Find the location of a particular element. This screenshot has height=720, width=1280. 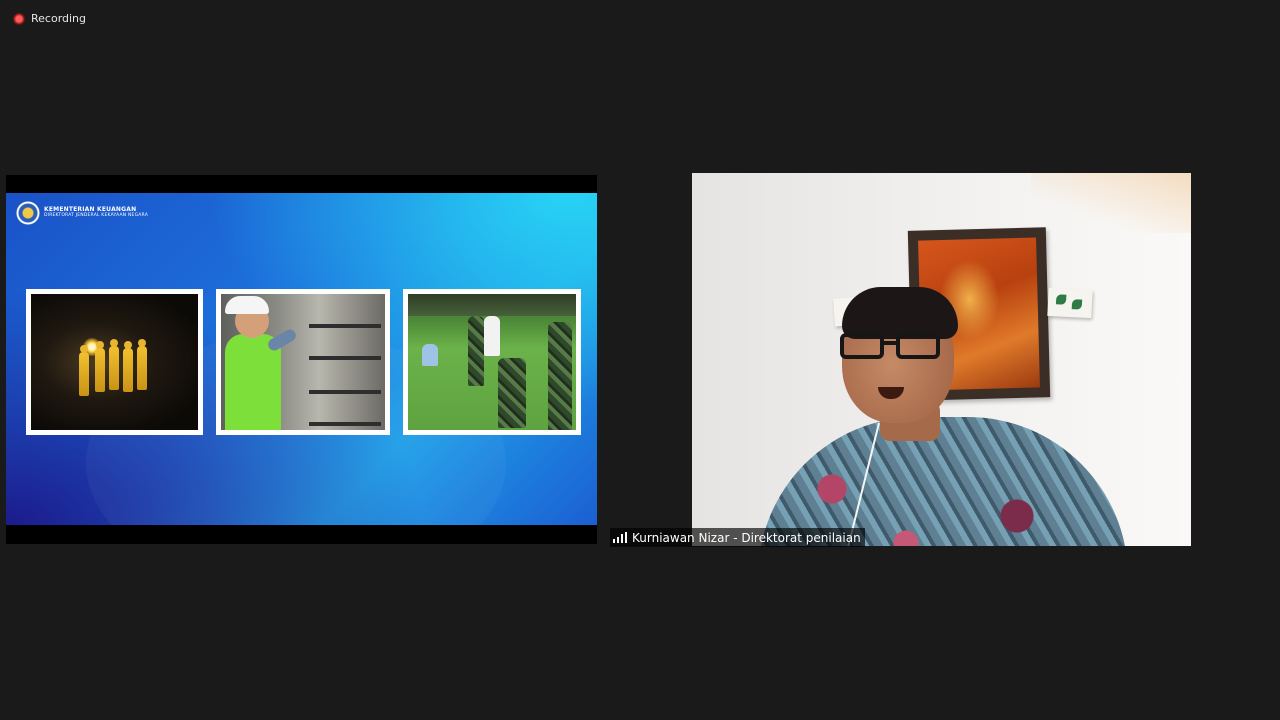

glasses is located at coordinates (893, 348).